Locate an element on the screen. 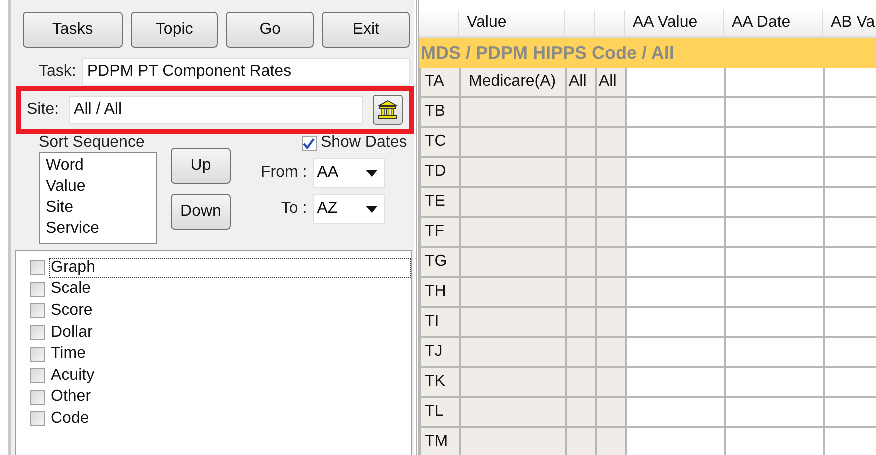 This screenshot has width=876, height=455. task-label: Task: is located at coordinates (57, 72).